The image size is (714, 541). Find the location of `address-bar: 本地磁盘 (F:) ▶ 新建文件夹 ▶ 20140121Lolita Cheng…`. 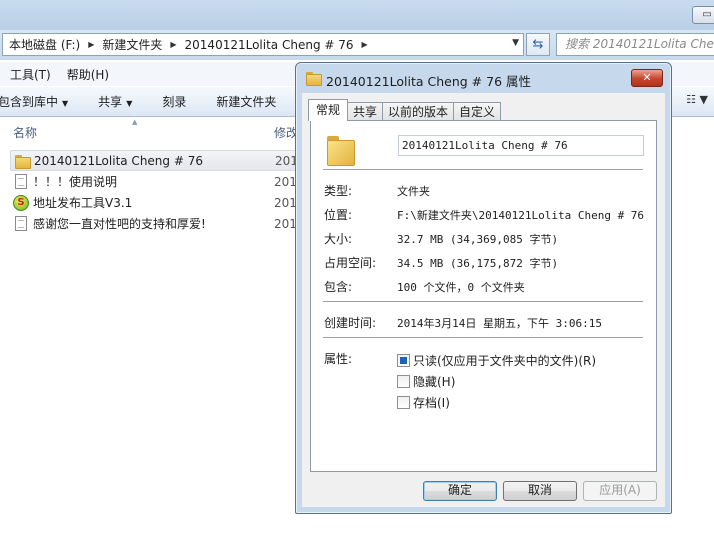

address-bar: 本地磁盘 (F:) ▶ 新建文件夹 ▶ 20140121Lolita Cheng… is located at coordinates (263, 44).